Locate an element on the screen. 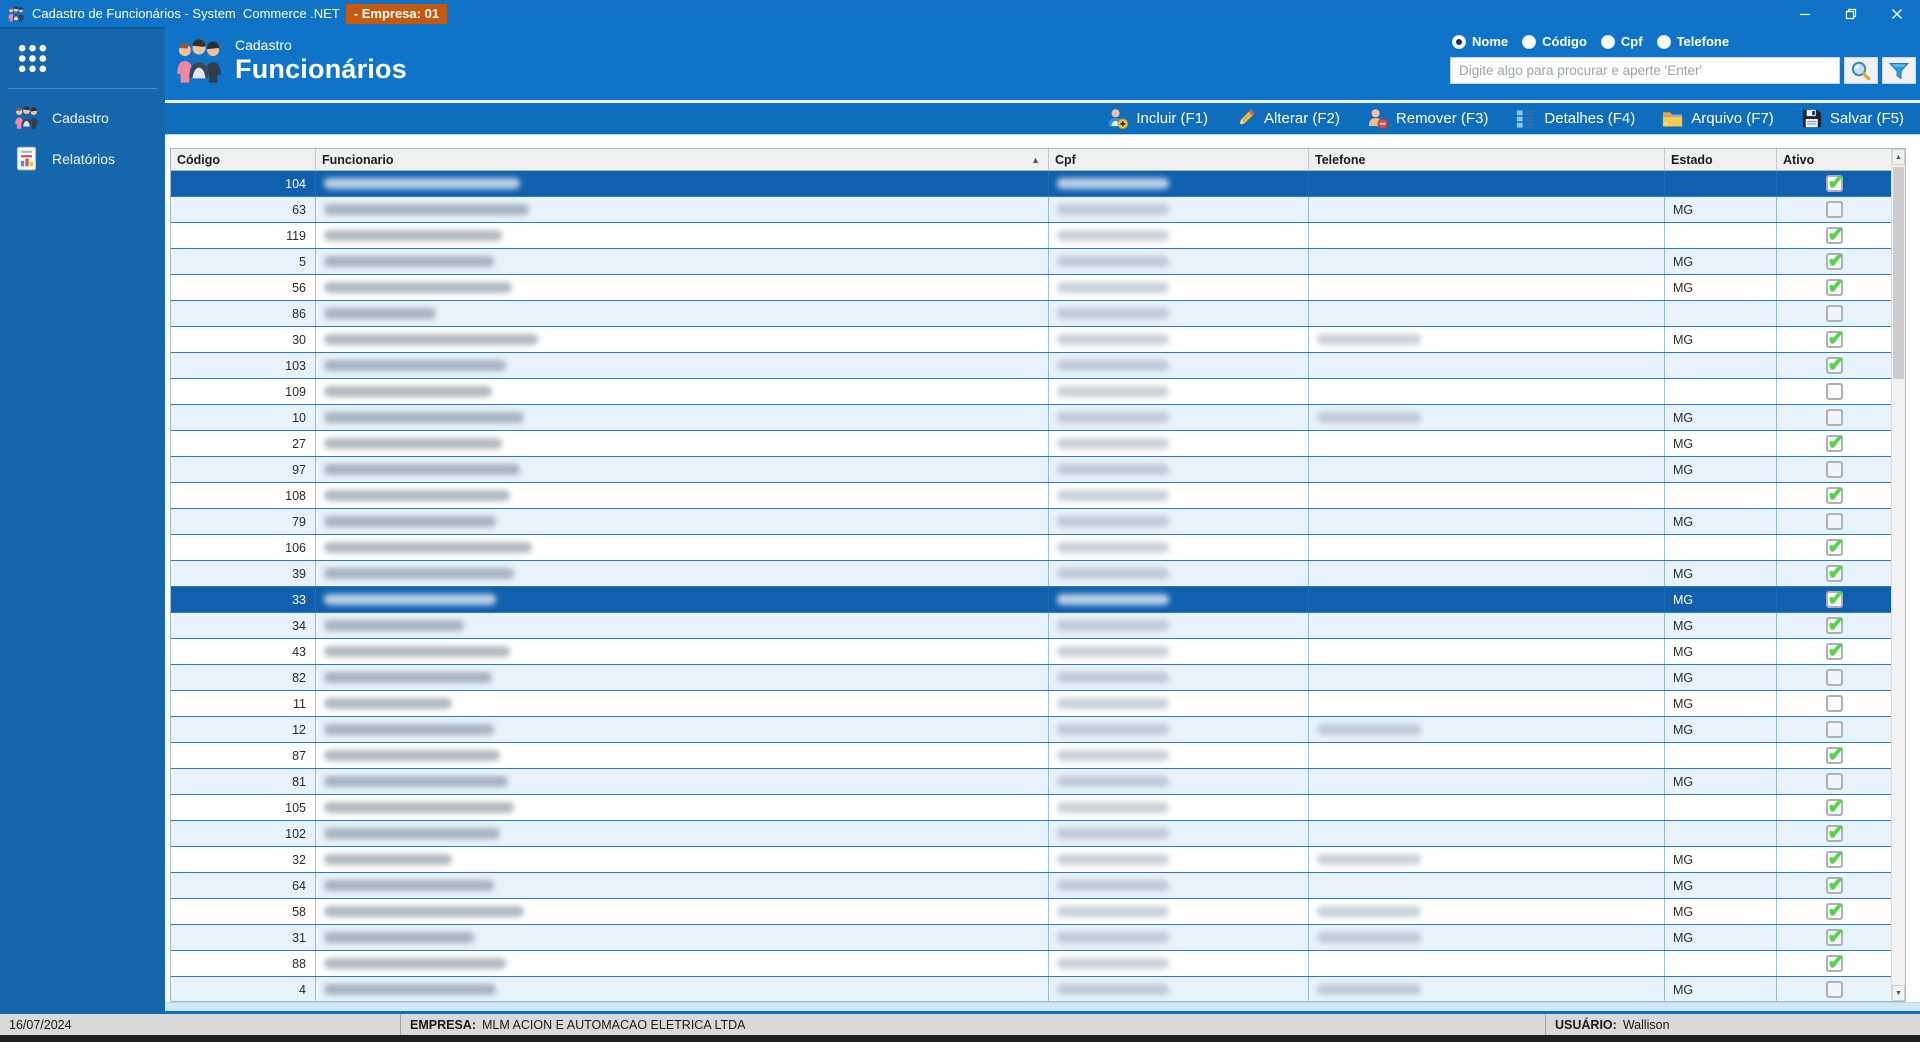  minimize-button is located at coordinates (1805, 13).